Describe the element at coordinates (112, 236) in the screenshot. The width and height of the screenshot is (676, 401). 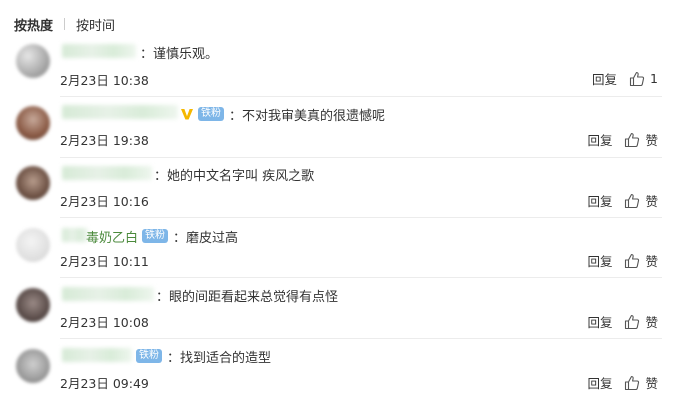
I see `username: 毒奶乙白` at that location.